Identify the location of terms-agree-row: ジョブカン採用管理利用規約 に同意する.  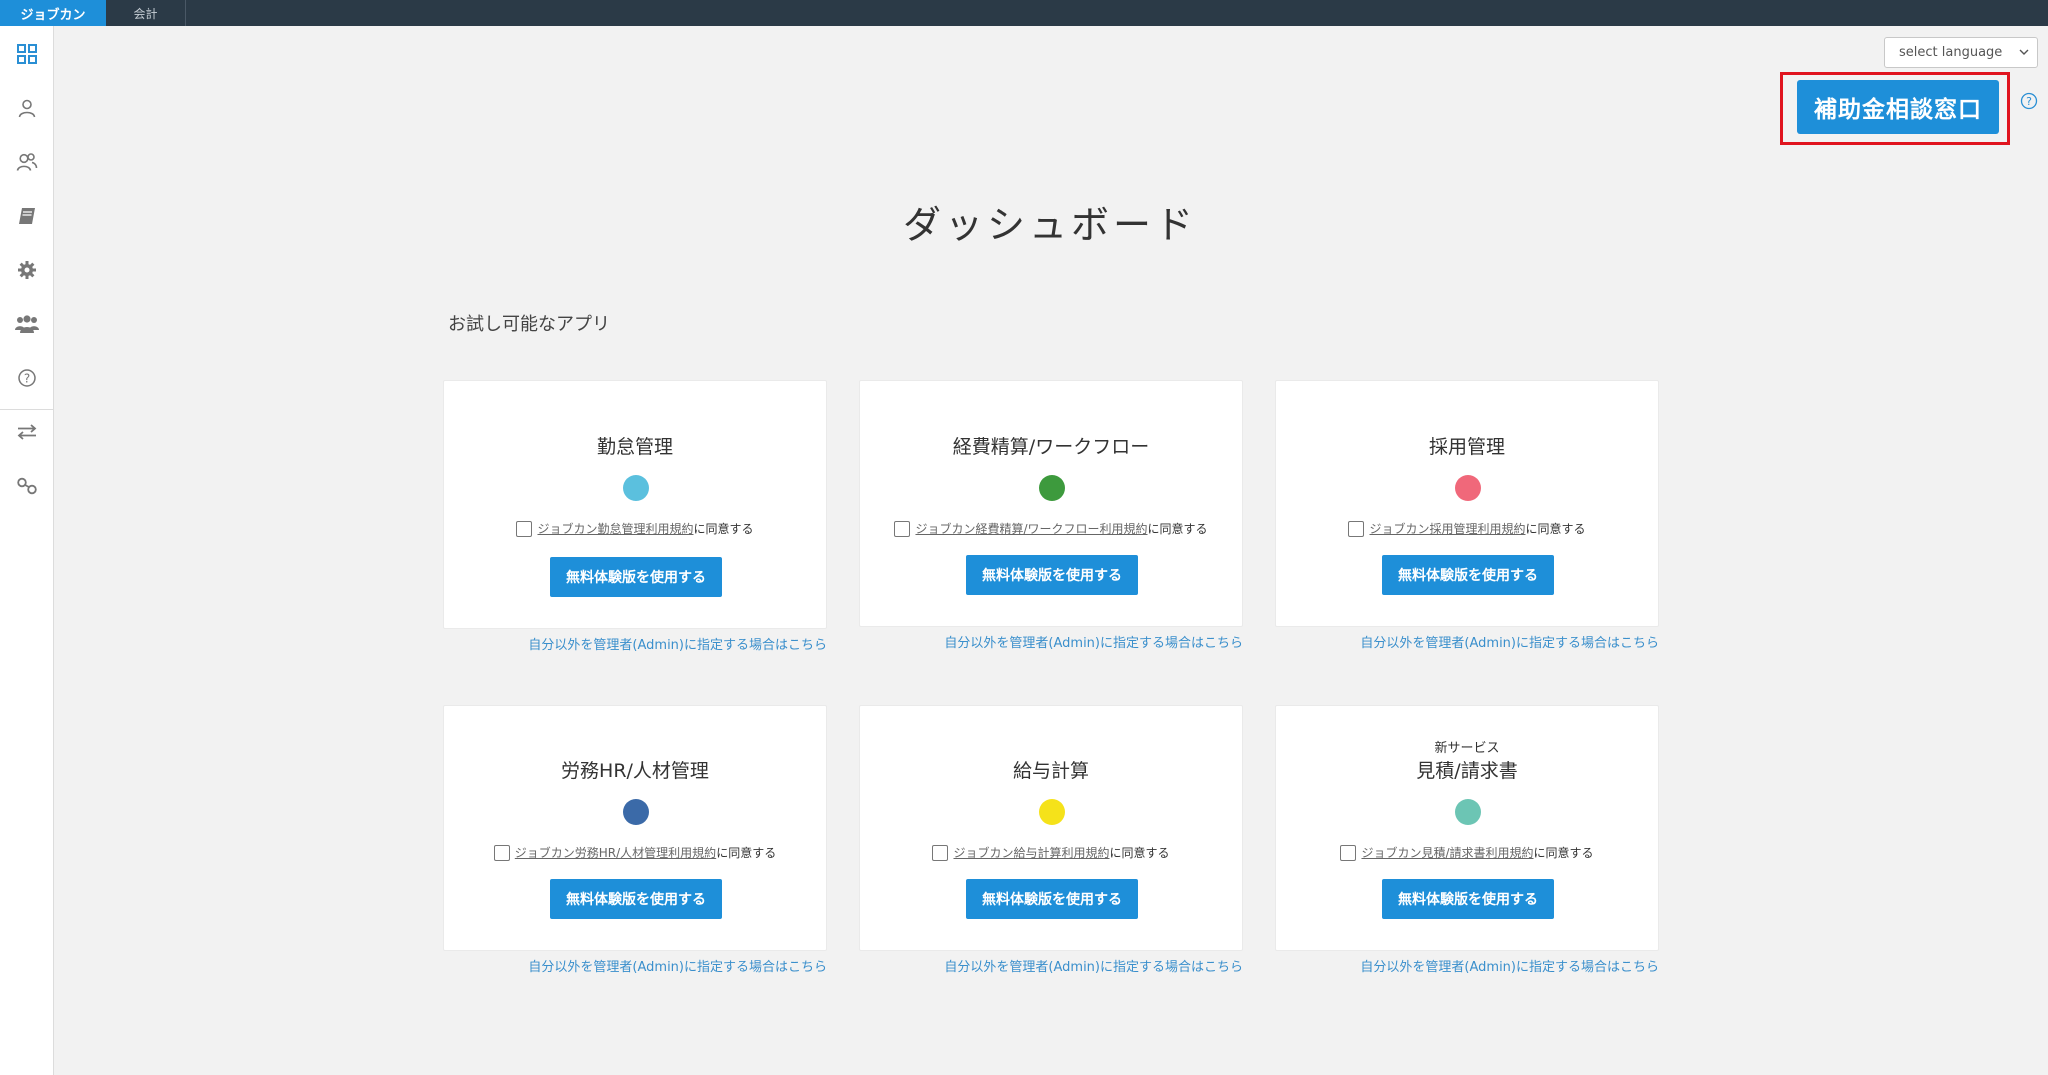
(1467, 528).